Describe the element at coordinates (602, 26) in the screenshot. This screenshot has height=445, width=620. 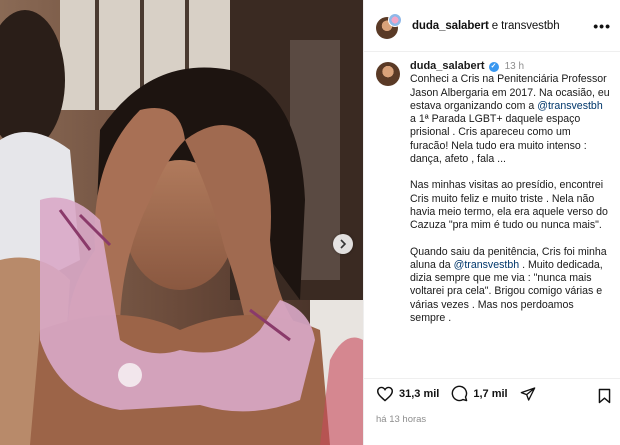
I see `more-options-icon: •••` at that location.